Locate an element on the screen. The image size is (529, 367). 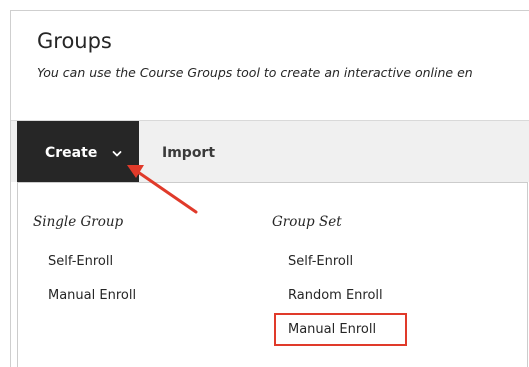
group-set-random-enroll: Random Enroll is located at coordinates (335, 296).